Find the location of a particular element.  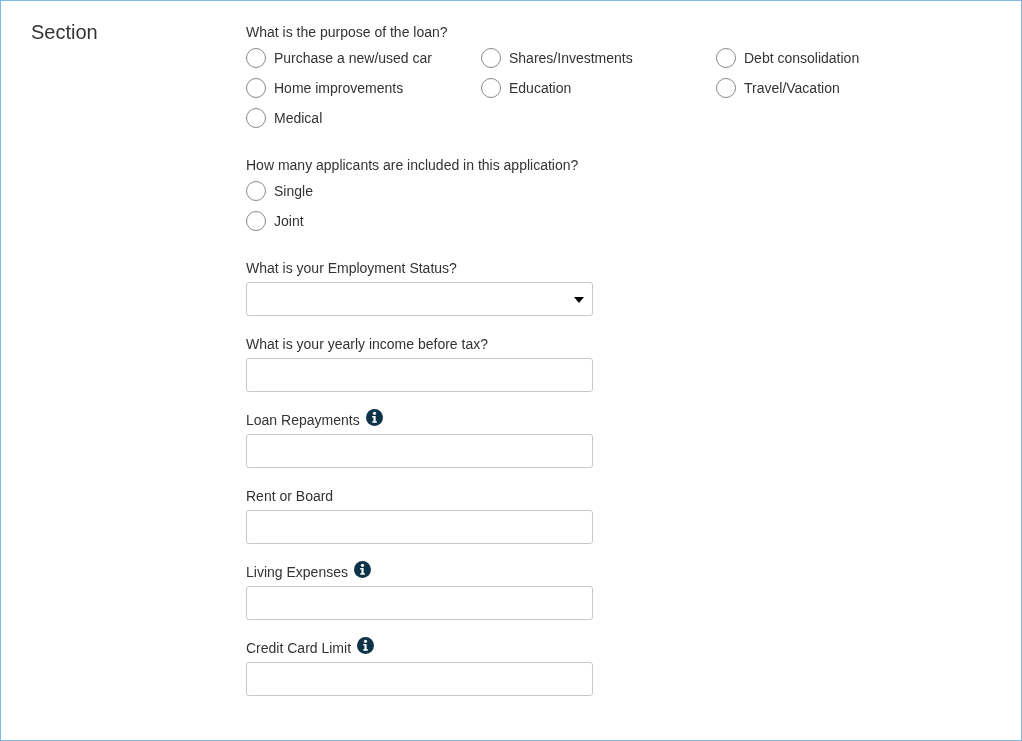

section-title: Section is located at coordinates (64, 32).